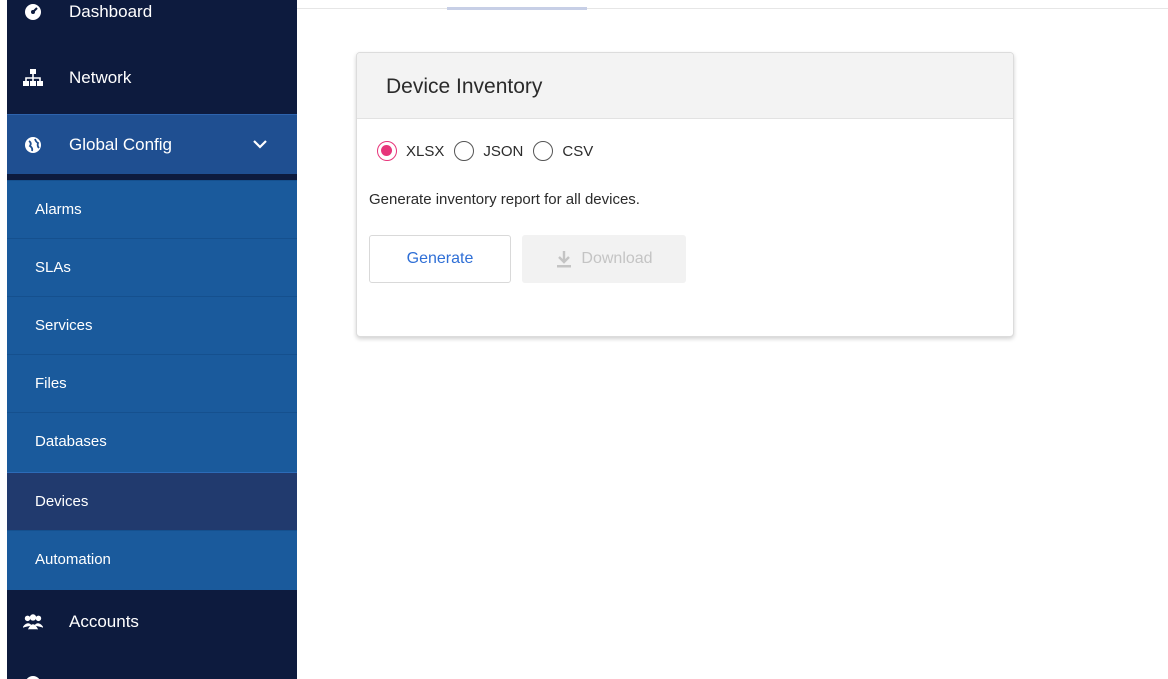 Image resolution: width=1168 pixels, height=679 pixels. I want to click on sidebar-item-partial, so click(152, 671).